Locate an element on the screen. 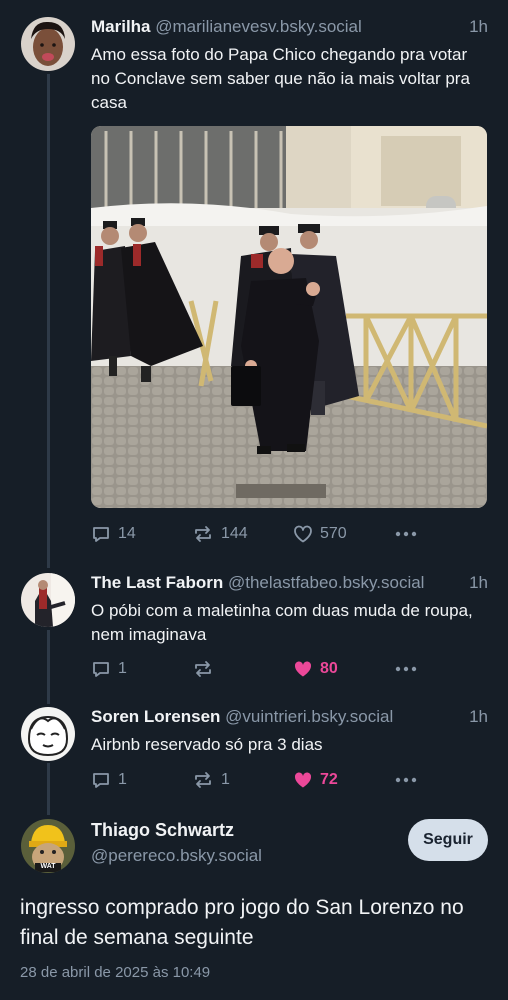  author-handle-text: @perereco.bsky.social is located at coordinates (176, 855).